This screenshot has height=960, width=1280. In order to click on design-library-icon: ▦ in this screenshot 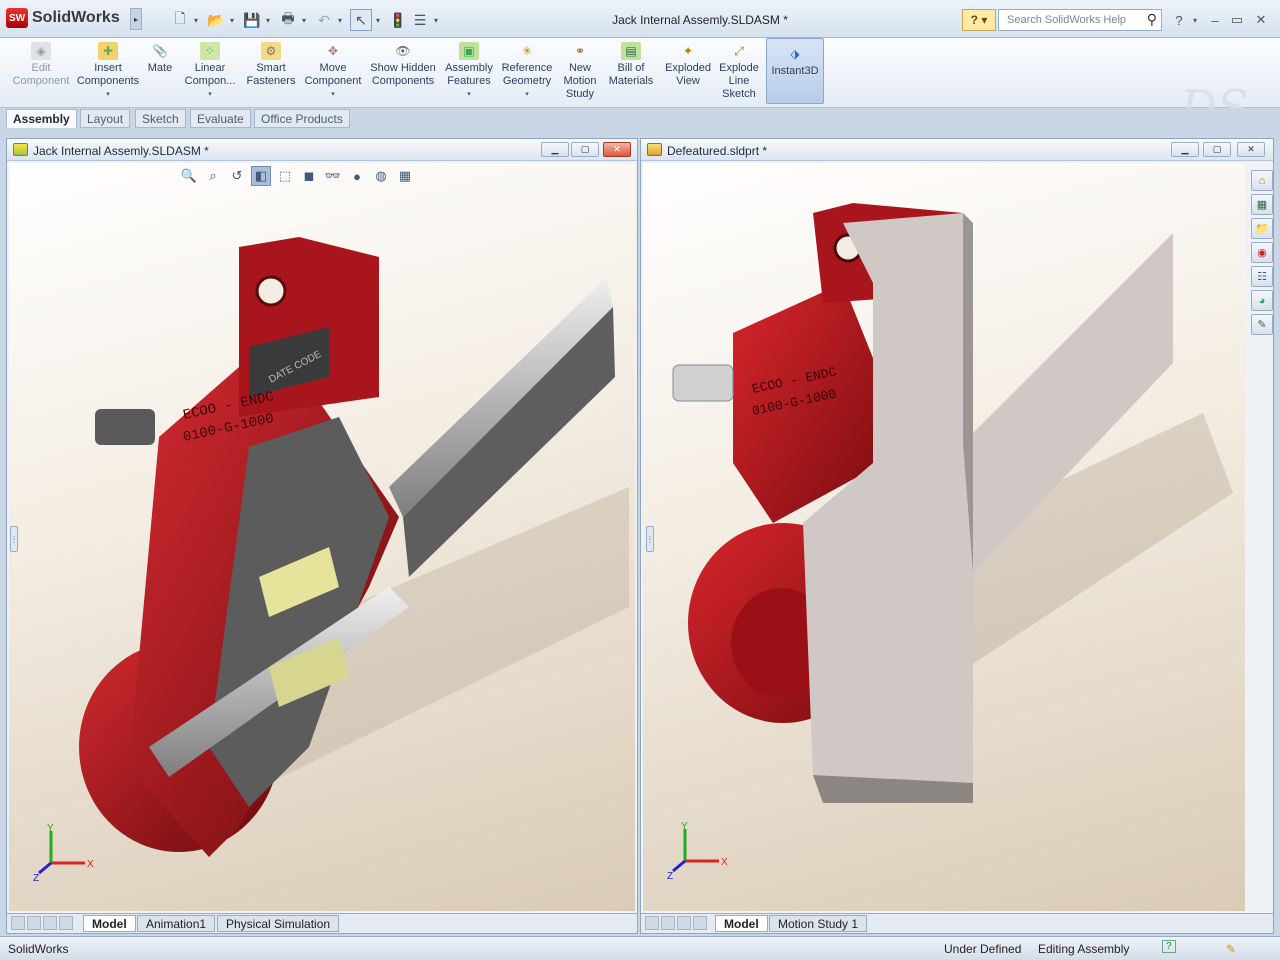, I will do `click(1262, 204)`.